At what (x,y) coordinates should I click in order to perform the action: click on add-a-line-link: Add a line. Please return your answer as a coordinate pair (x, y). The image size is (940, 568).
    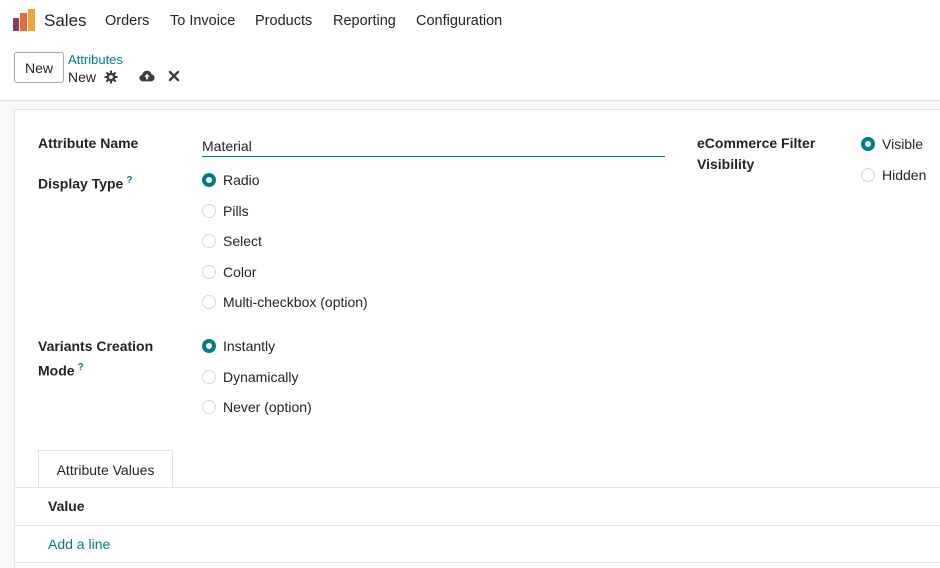
    Looking at the image, I should click on (79, 544).